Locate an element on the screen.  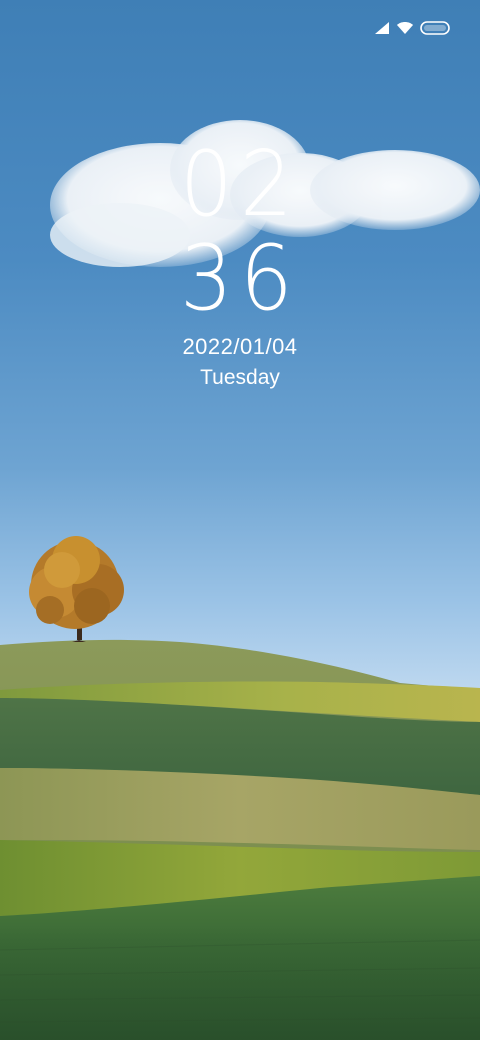
status-bar is located at coordinates (412, 28).